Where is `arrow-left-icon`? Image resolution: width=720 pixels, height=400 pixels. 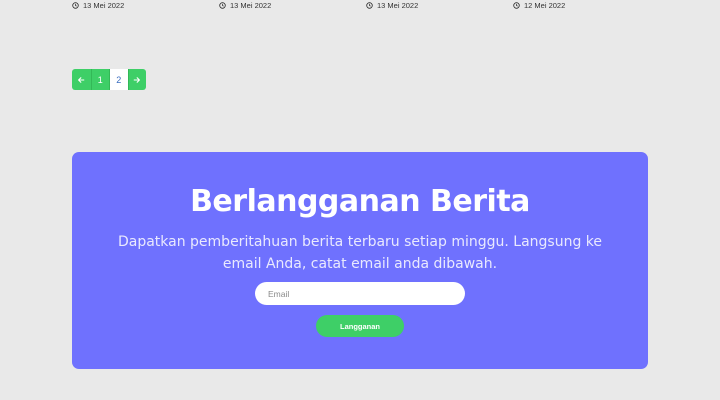
arrow-left-icon is located at coordinates (81, 79).